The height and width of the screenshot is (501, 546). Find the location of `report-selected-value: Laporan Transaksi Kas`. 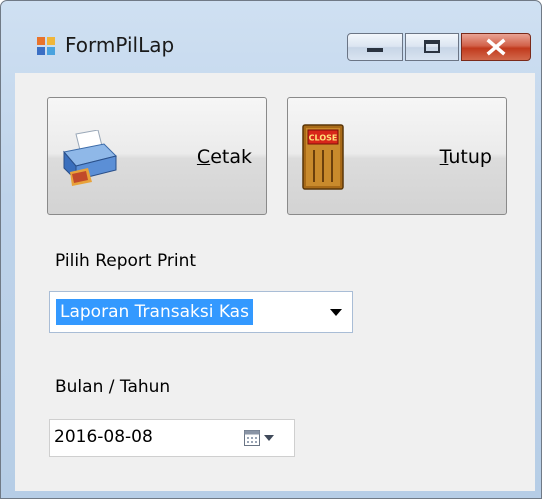

report-selected-value: Laporan Transaksi Kas is located at coordinates (154, 312).